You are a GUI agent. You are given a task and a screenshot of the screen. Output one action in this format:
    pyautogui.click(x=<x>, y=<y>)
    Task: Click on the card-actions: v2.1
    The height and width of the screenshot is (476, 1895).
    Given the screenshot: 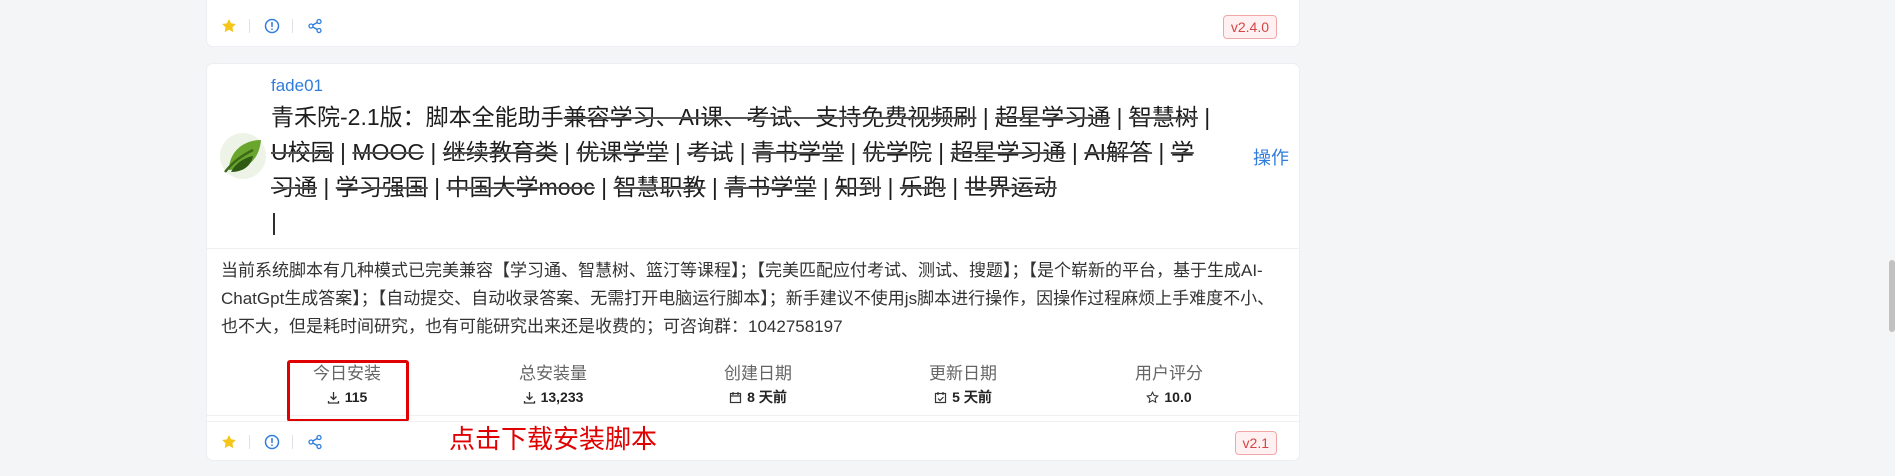 What is the action you would take?
    pyautogui.click(x=753, y=441)
    